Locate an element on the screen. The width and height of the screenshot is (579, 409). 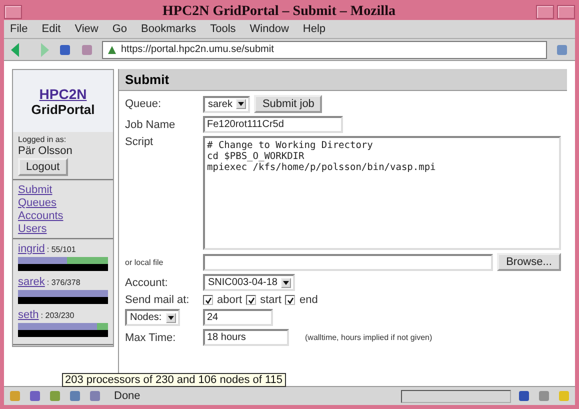
queue-select: sarek is located at coordinates (226, 104).